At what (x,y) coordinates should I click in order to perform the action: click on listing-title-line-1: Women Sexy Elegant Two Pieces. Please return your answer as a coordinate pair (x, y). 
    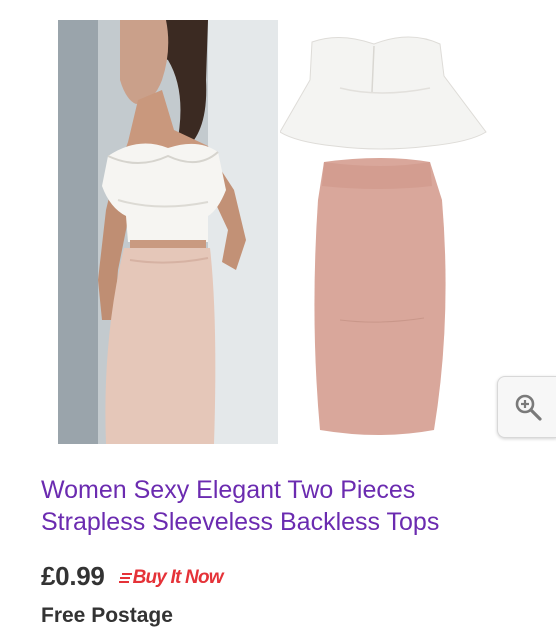
    Looking at the image, I should click on (228, 490).